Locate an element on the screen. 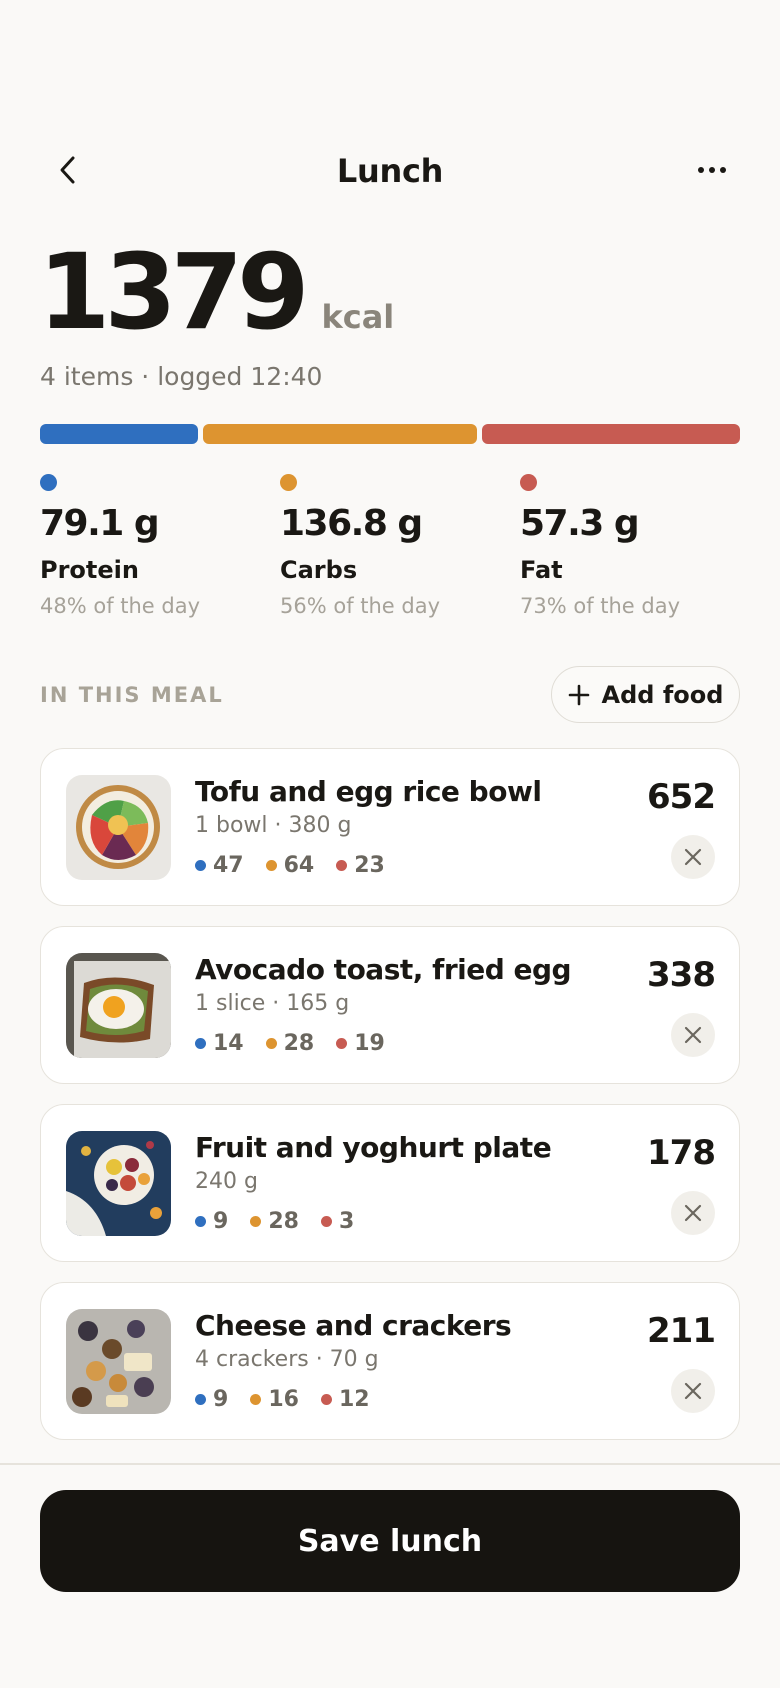 This screenshot has width=780, height=1688. food-name: Avocado toast, fried egg is located at coordinates (383, 969).